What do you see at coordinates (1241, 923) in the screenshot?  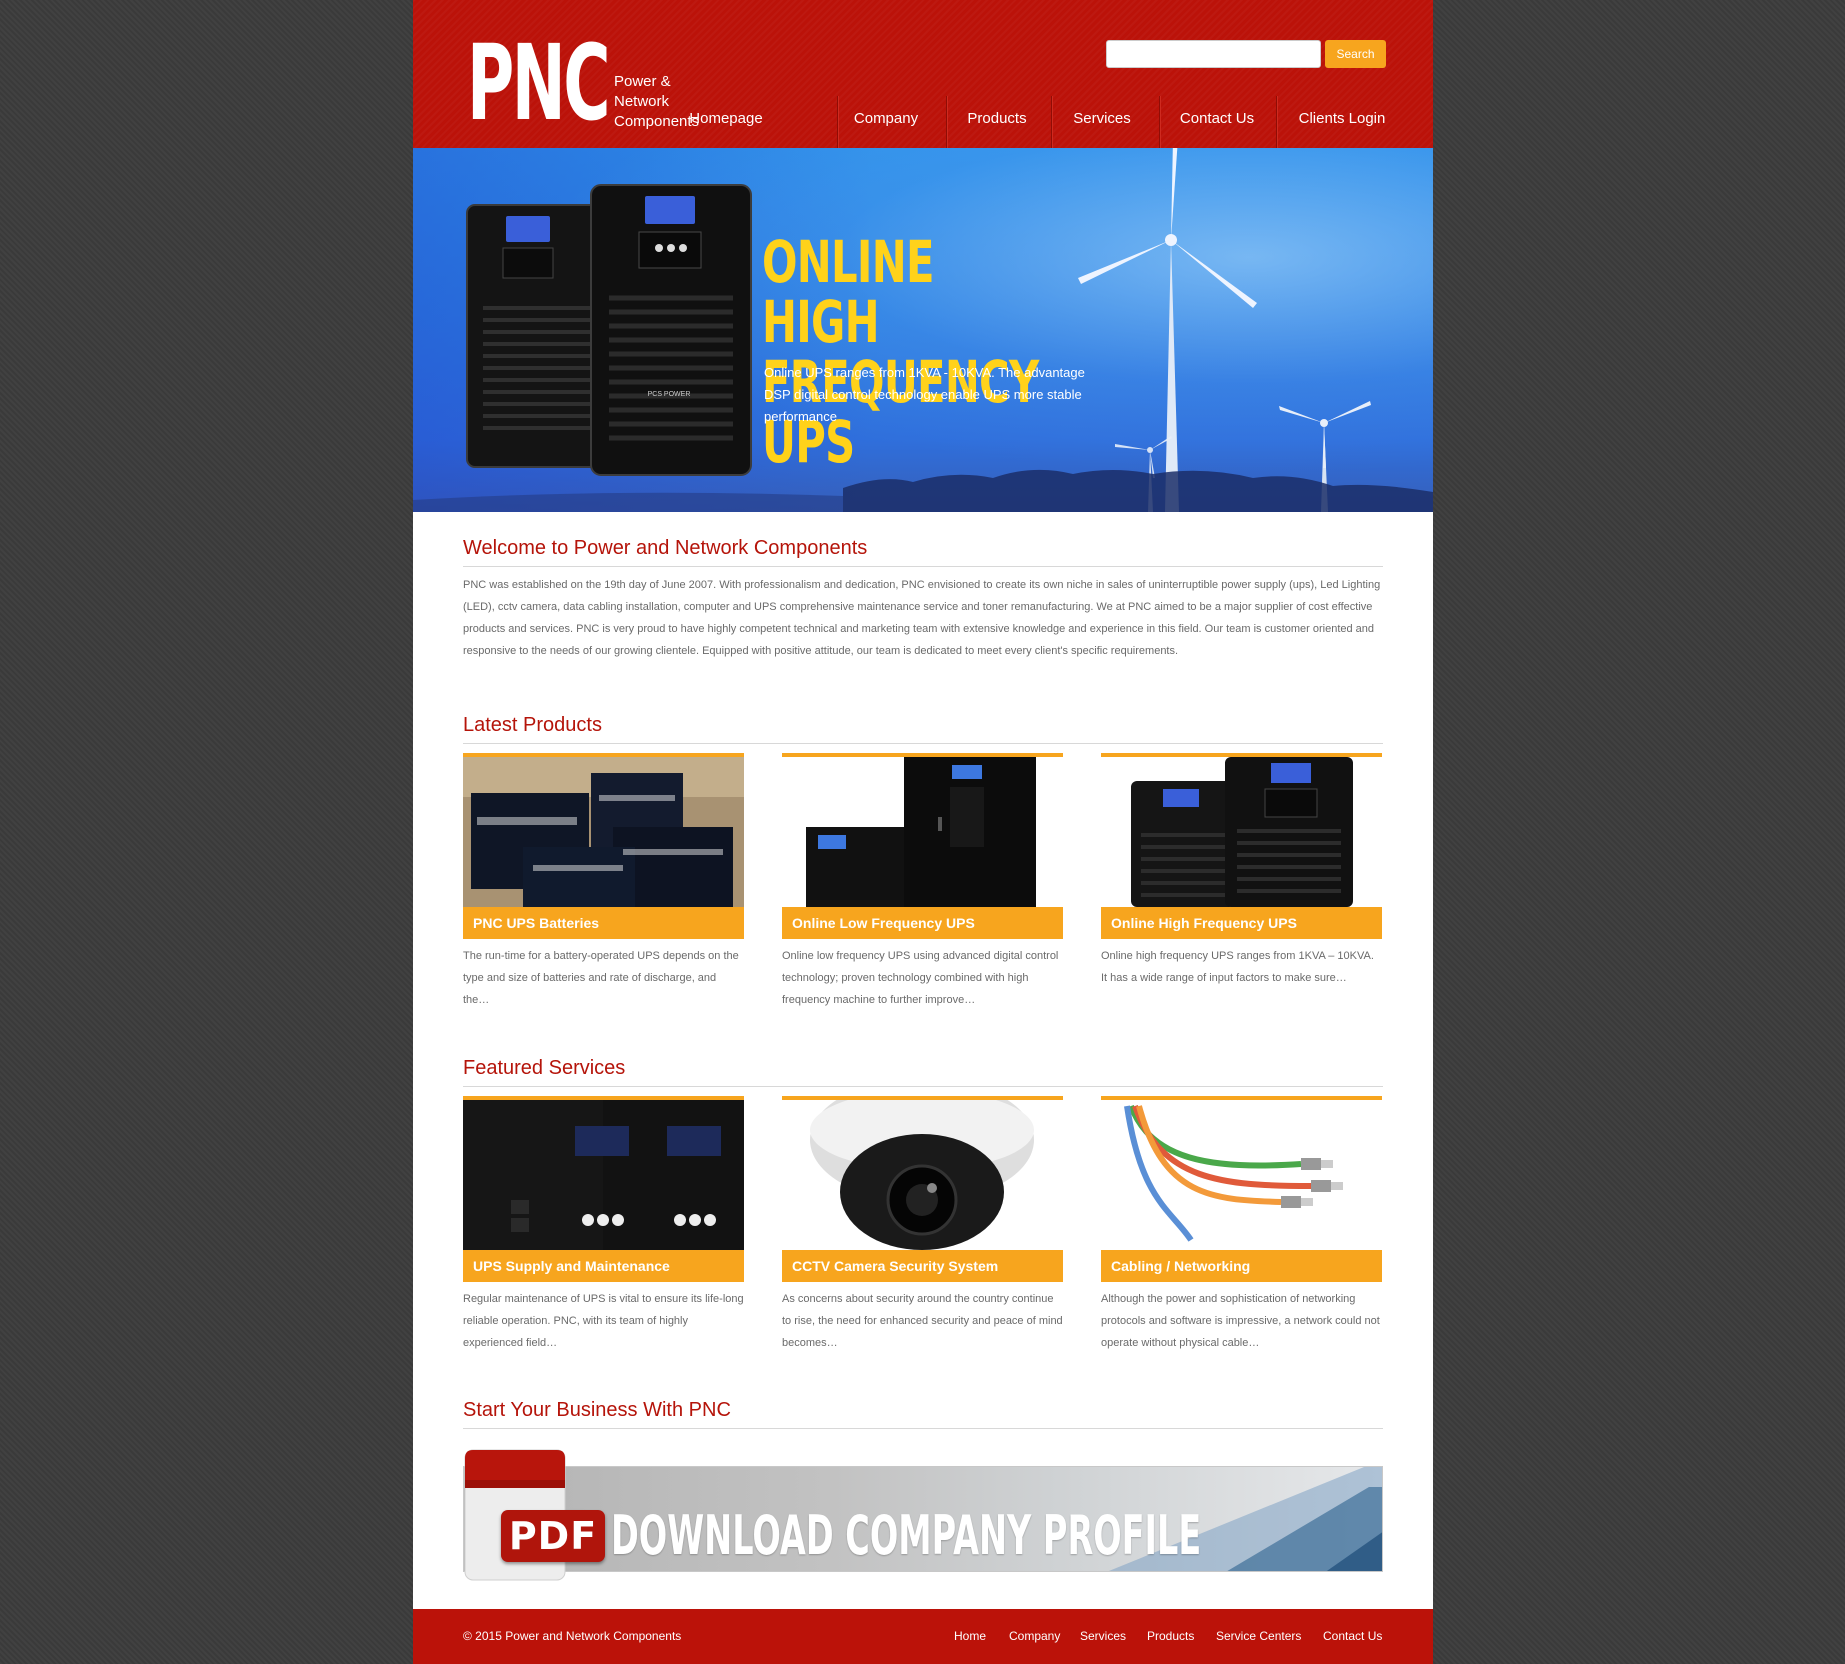 I see `card-caption: Online High Frequency UPS` at bounding box center [1241, 923].